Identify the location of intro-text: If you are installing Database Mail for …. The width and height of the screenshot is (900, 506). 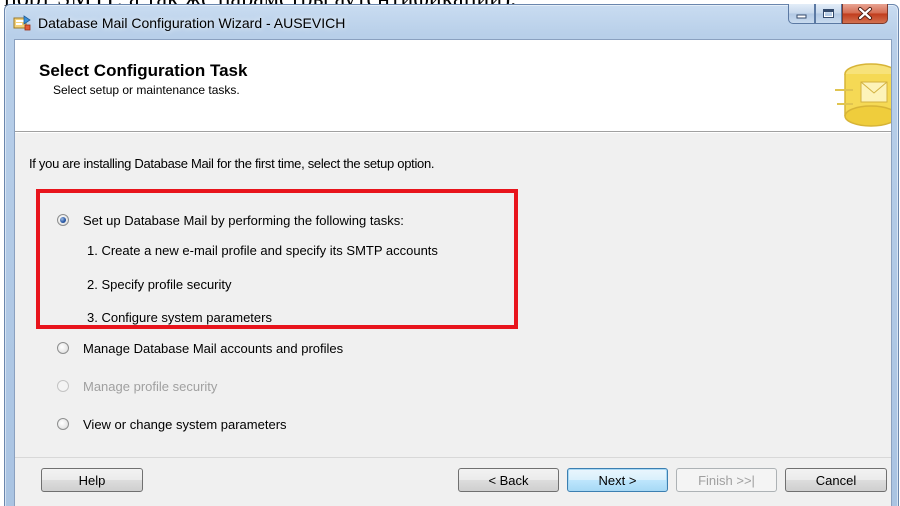
(232, 163).